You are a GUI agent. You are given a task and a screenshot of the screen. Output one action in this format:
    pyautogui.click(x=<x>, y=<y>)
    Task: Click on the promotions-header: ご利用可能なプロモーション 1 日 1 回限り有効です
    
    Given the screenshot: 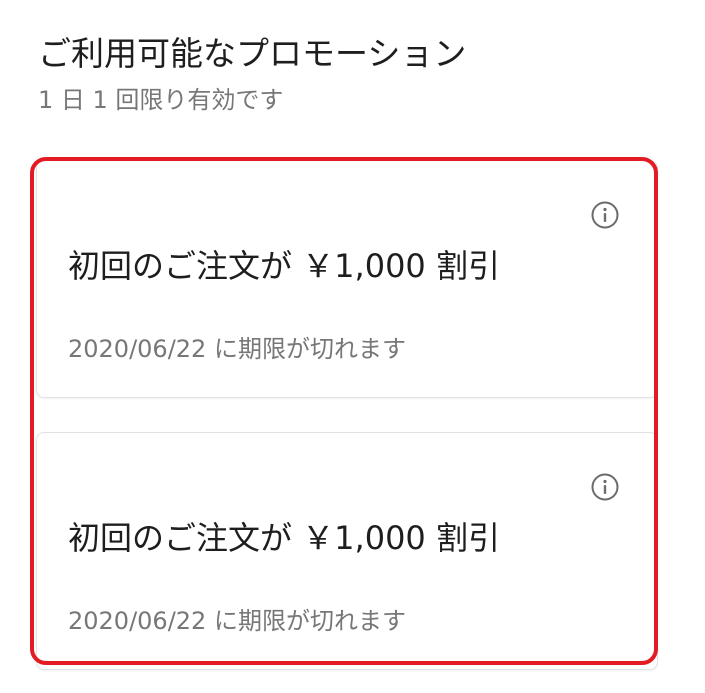 What is the action you would take?
    pyautogui.click(x=361, y=73)
    